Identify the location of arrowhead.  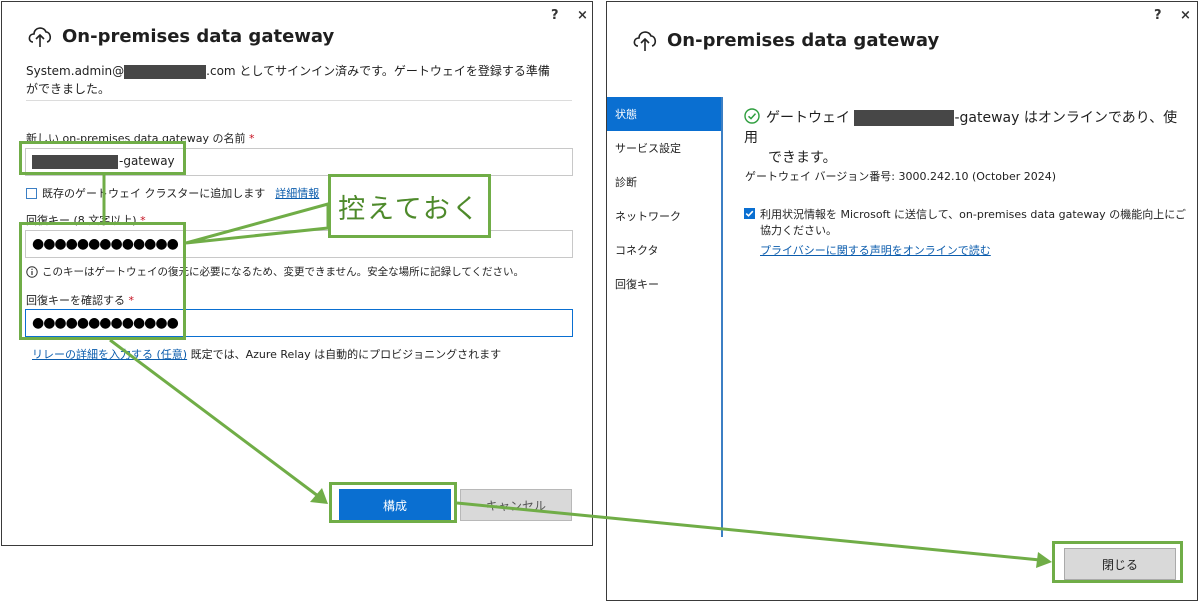
(1044, 560).